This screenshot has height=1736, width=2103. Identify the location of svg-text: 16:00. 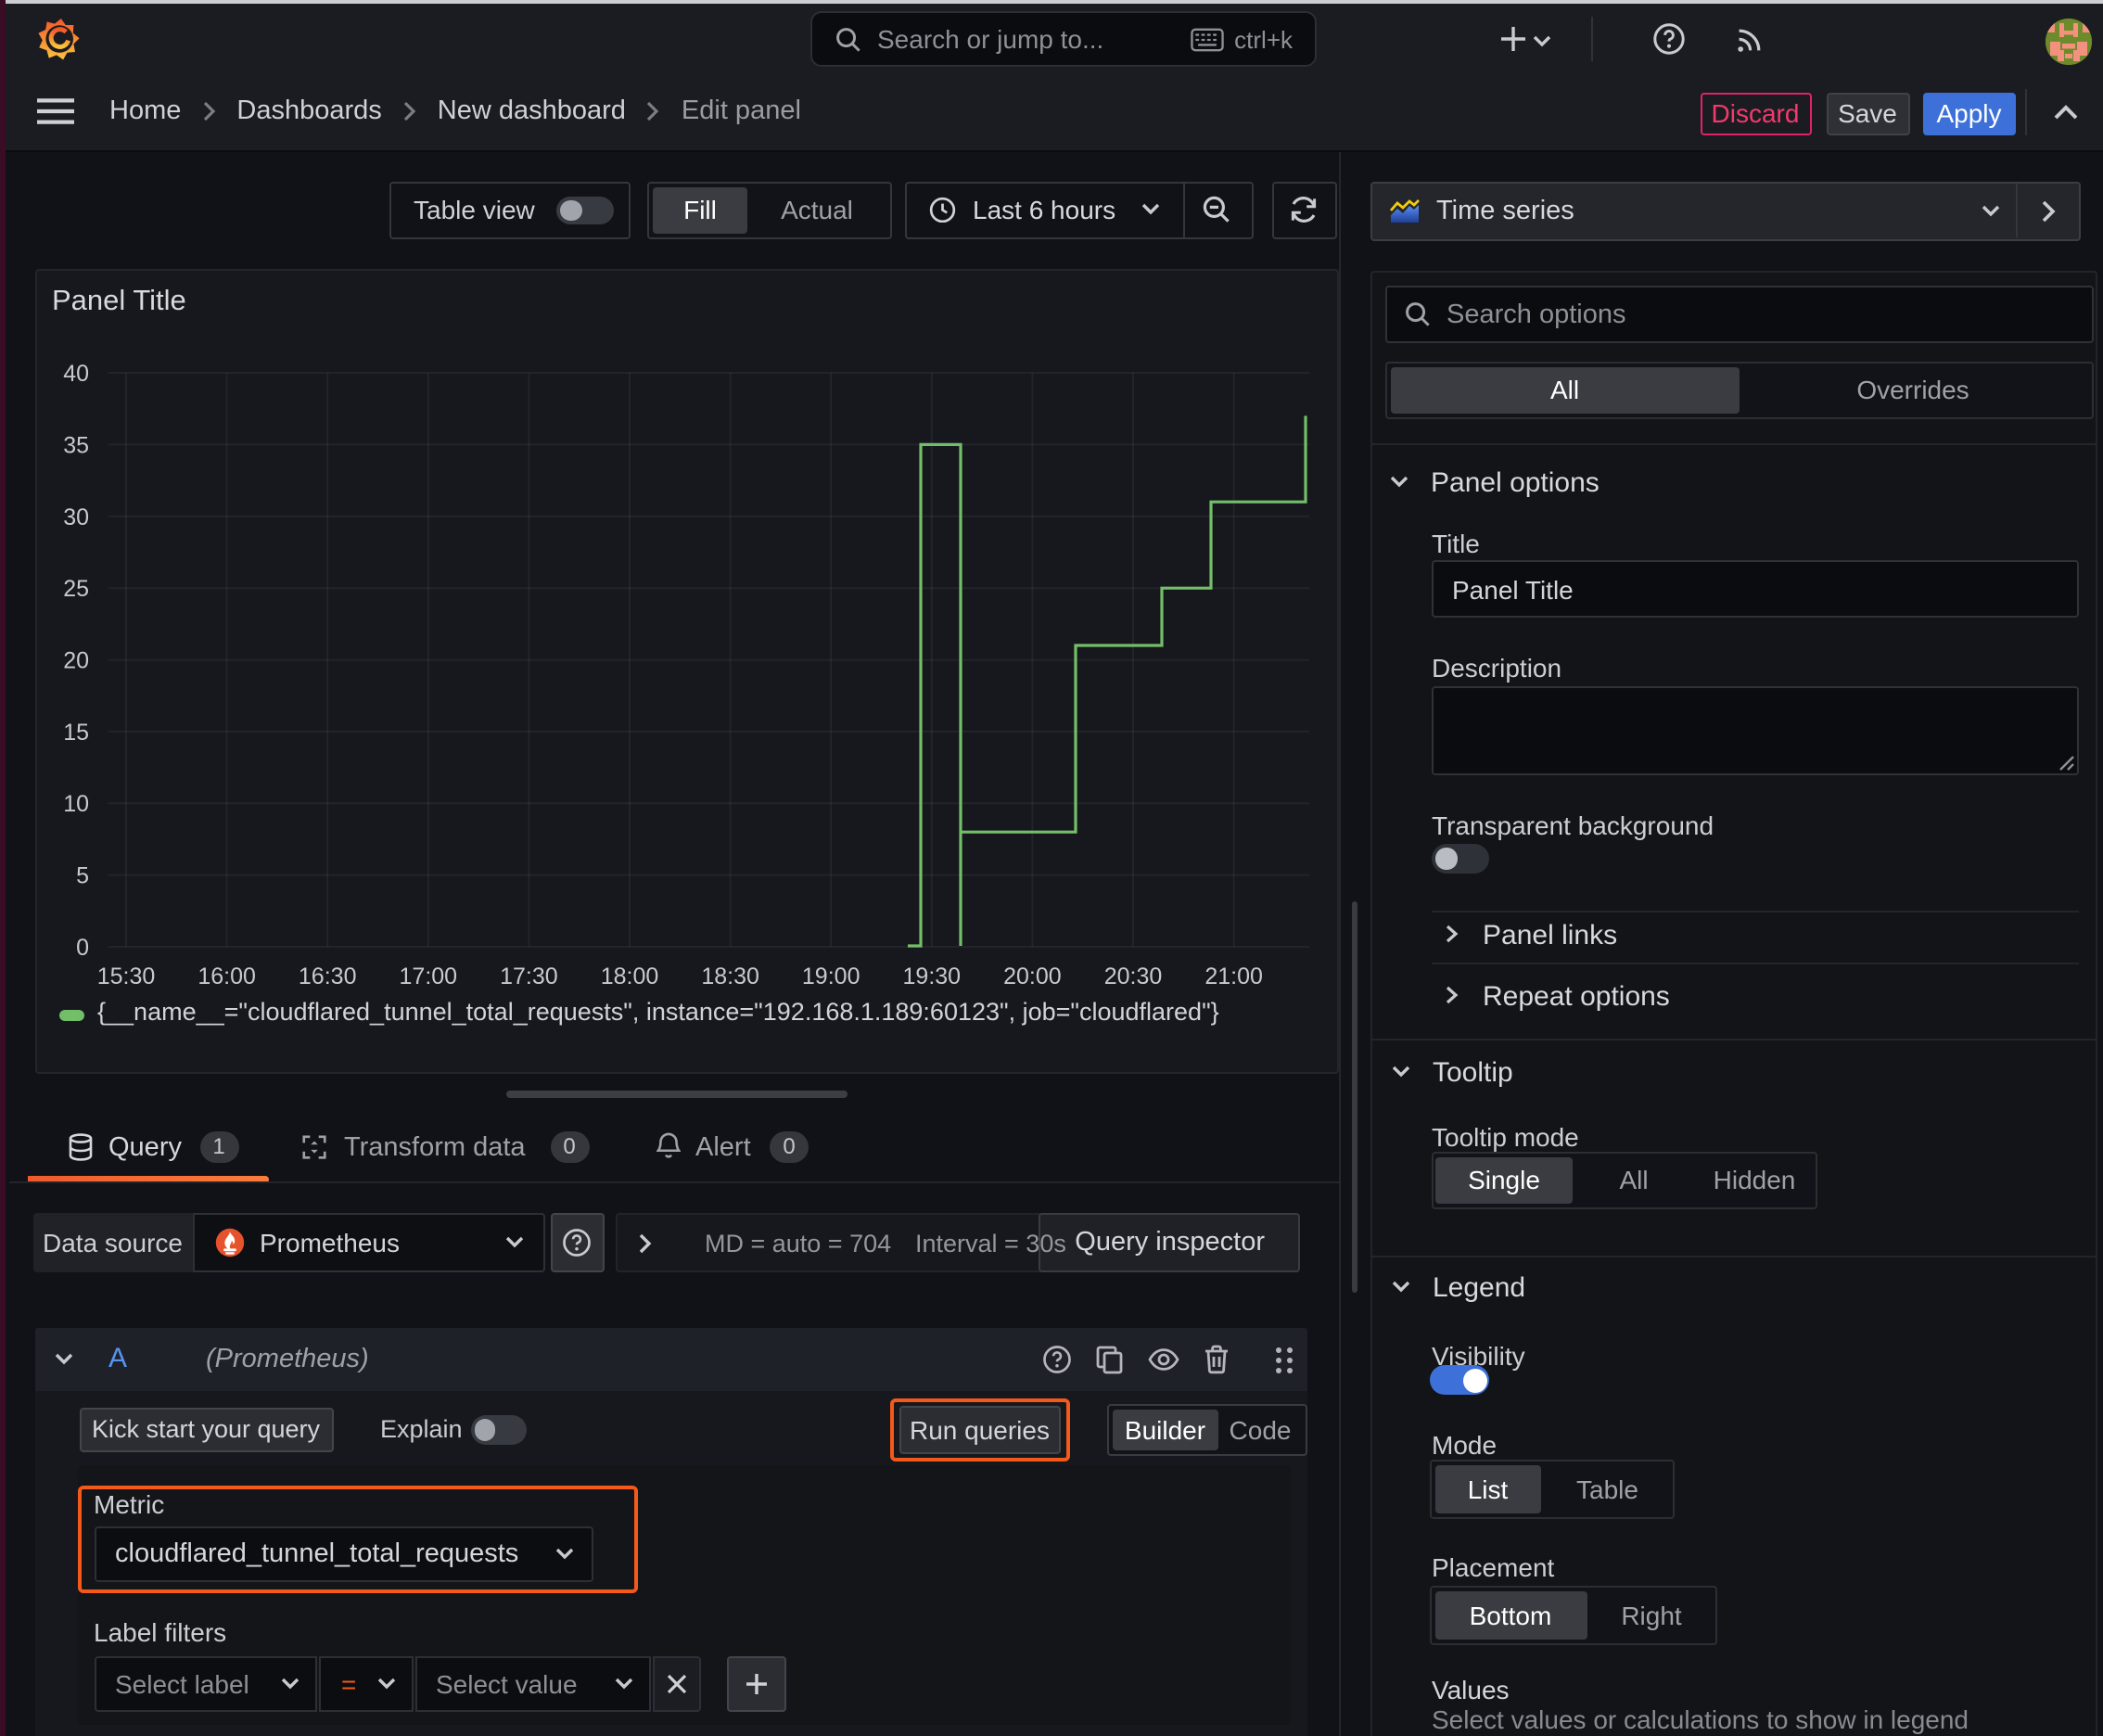
(226, 976).